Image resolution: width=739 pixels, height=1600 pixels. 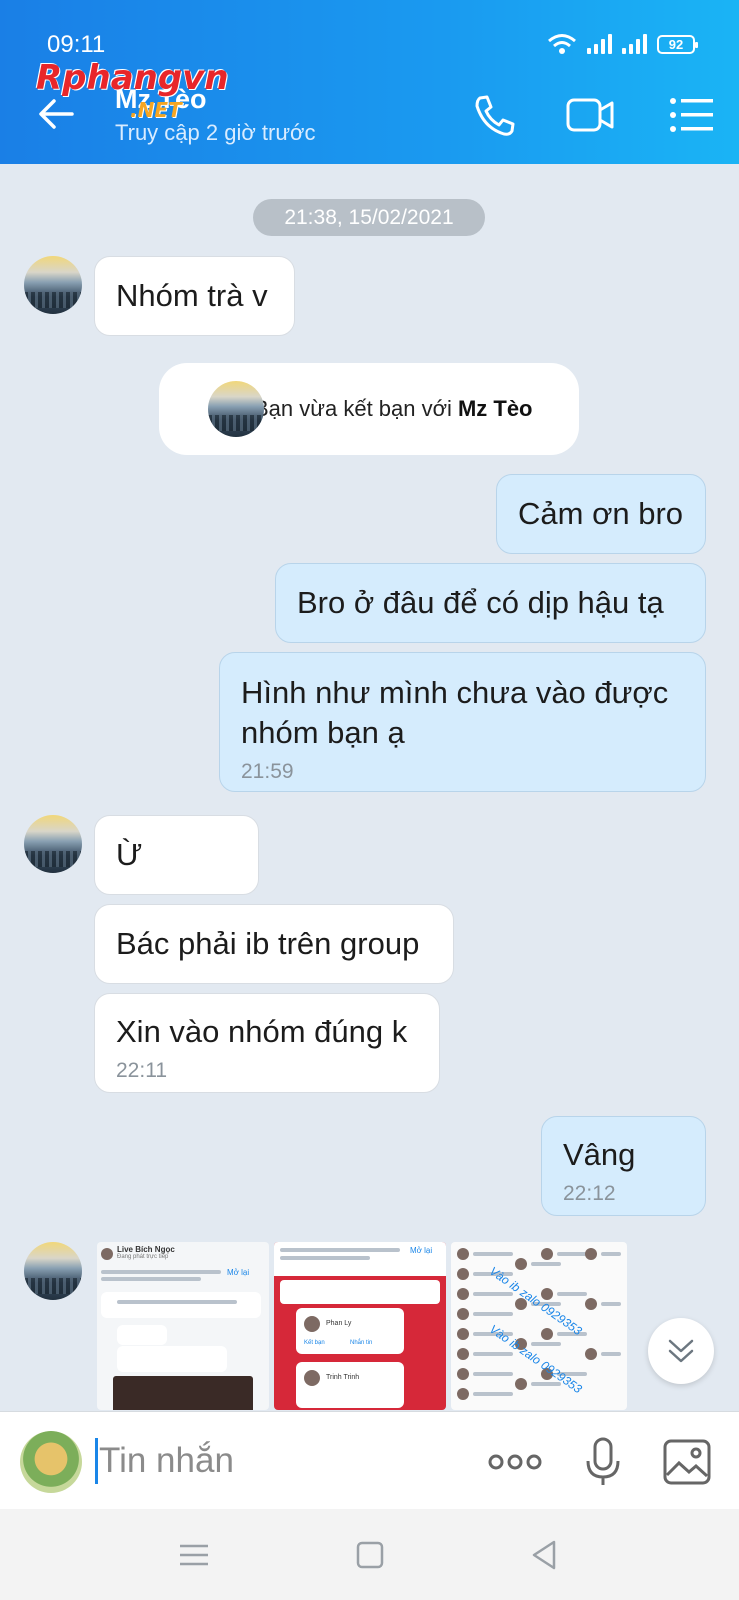 I want to click on status-time: 09:11, so click(x=76, y=44).